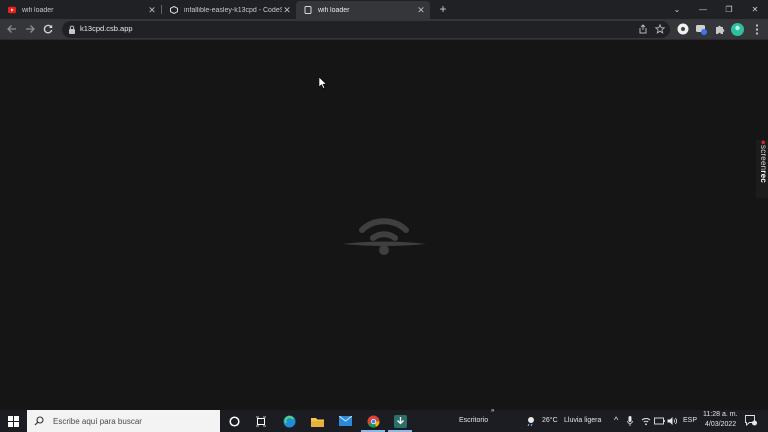 Image resolution: width=768 pixels, height=432 pixels. What do you see at coordinates (80, 10) in the screenshot?
I see `tab-wifi-loader-1: wifi loader ✕` at bounding box center [80, 10].